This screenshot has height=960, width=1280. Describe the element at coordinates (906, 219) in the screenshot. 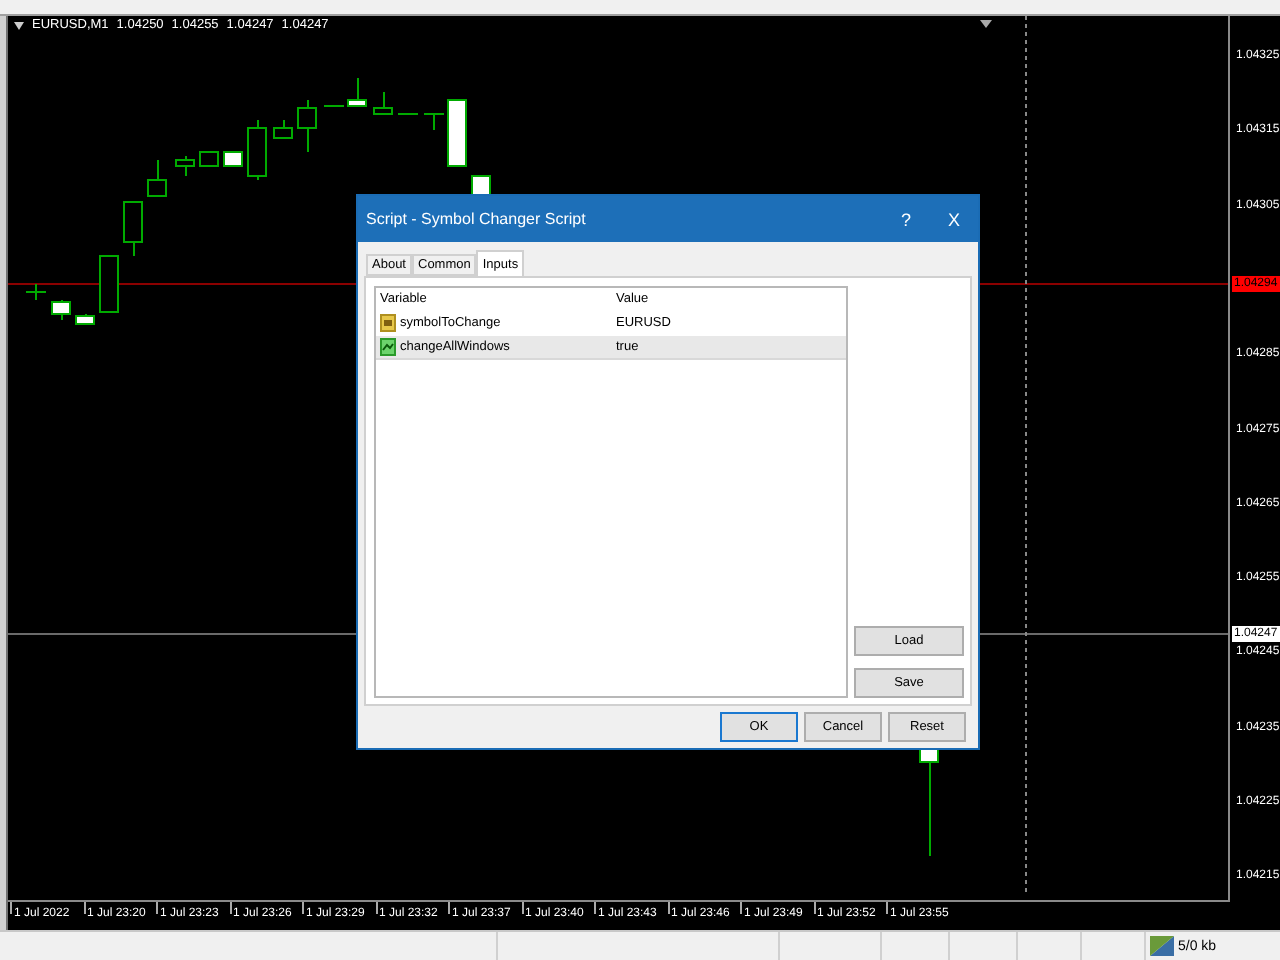

I see `help-button: ?` at that location.